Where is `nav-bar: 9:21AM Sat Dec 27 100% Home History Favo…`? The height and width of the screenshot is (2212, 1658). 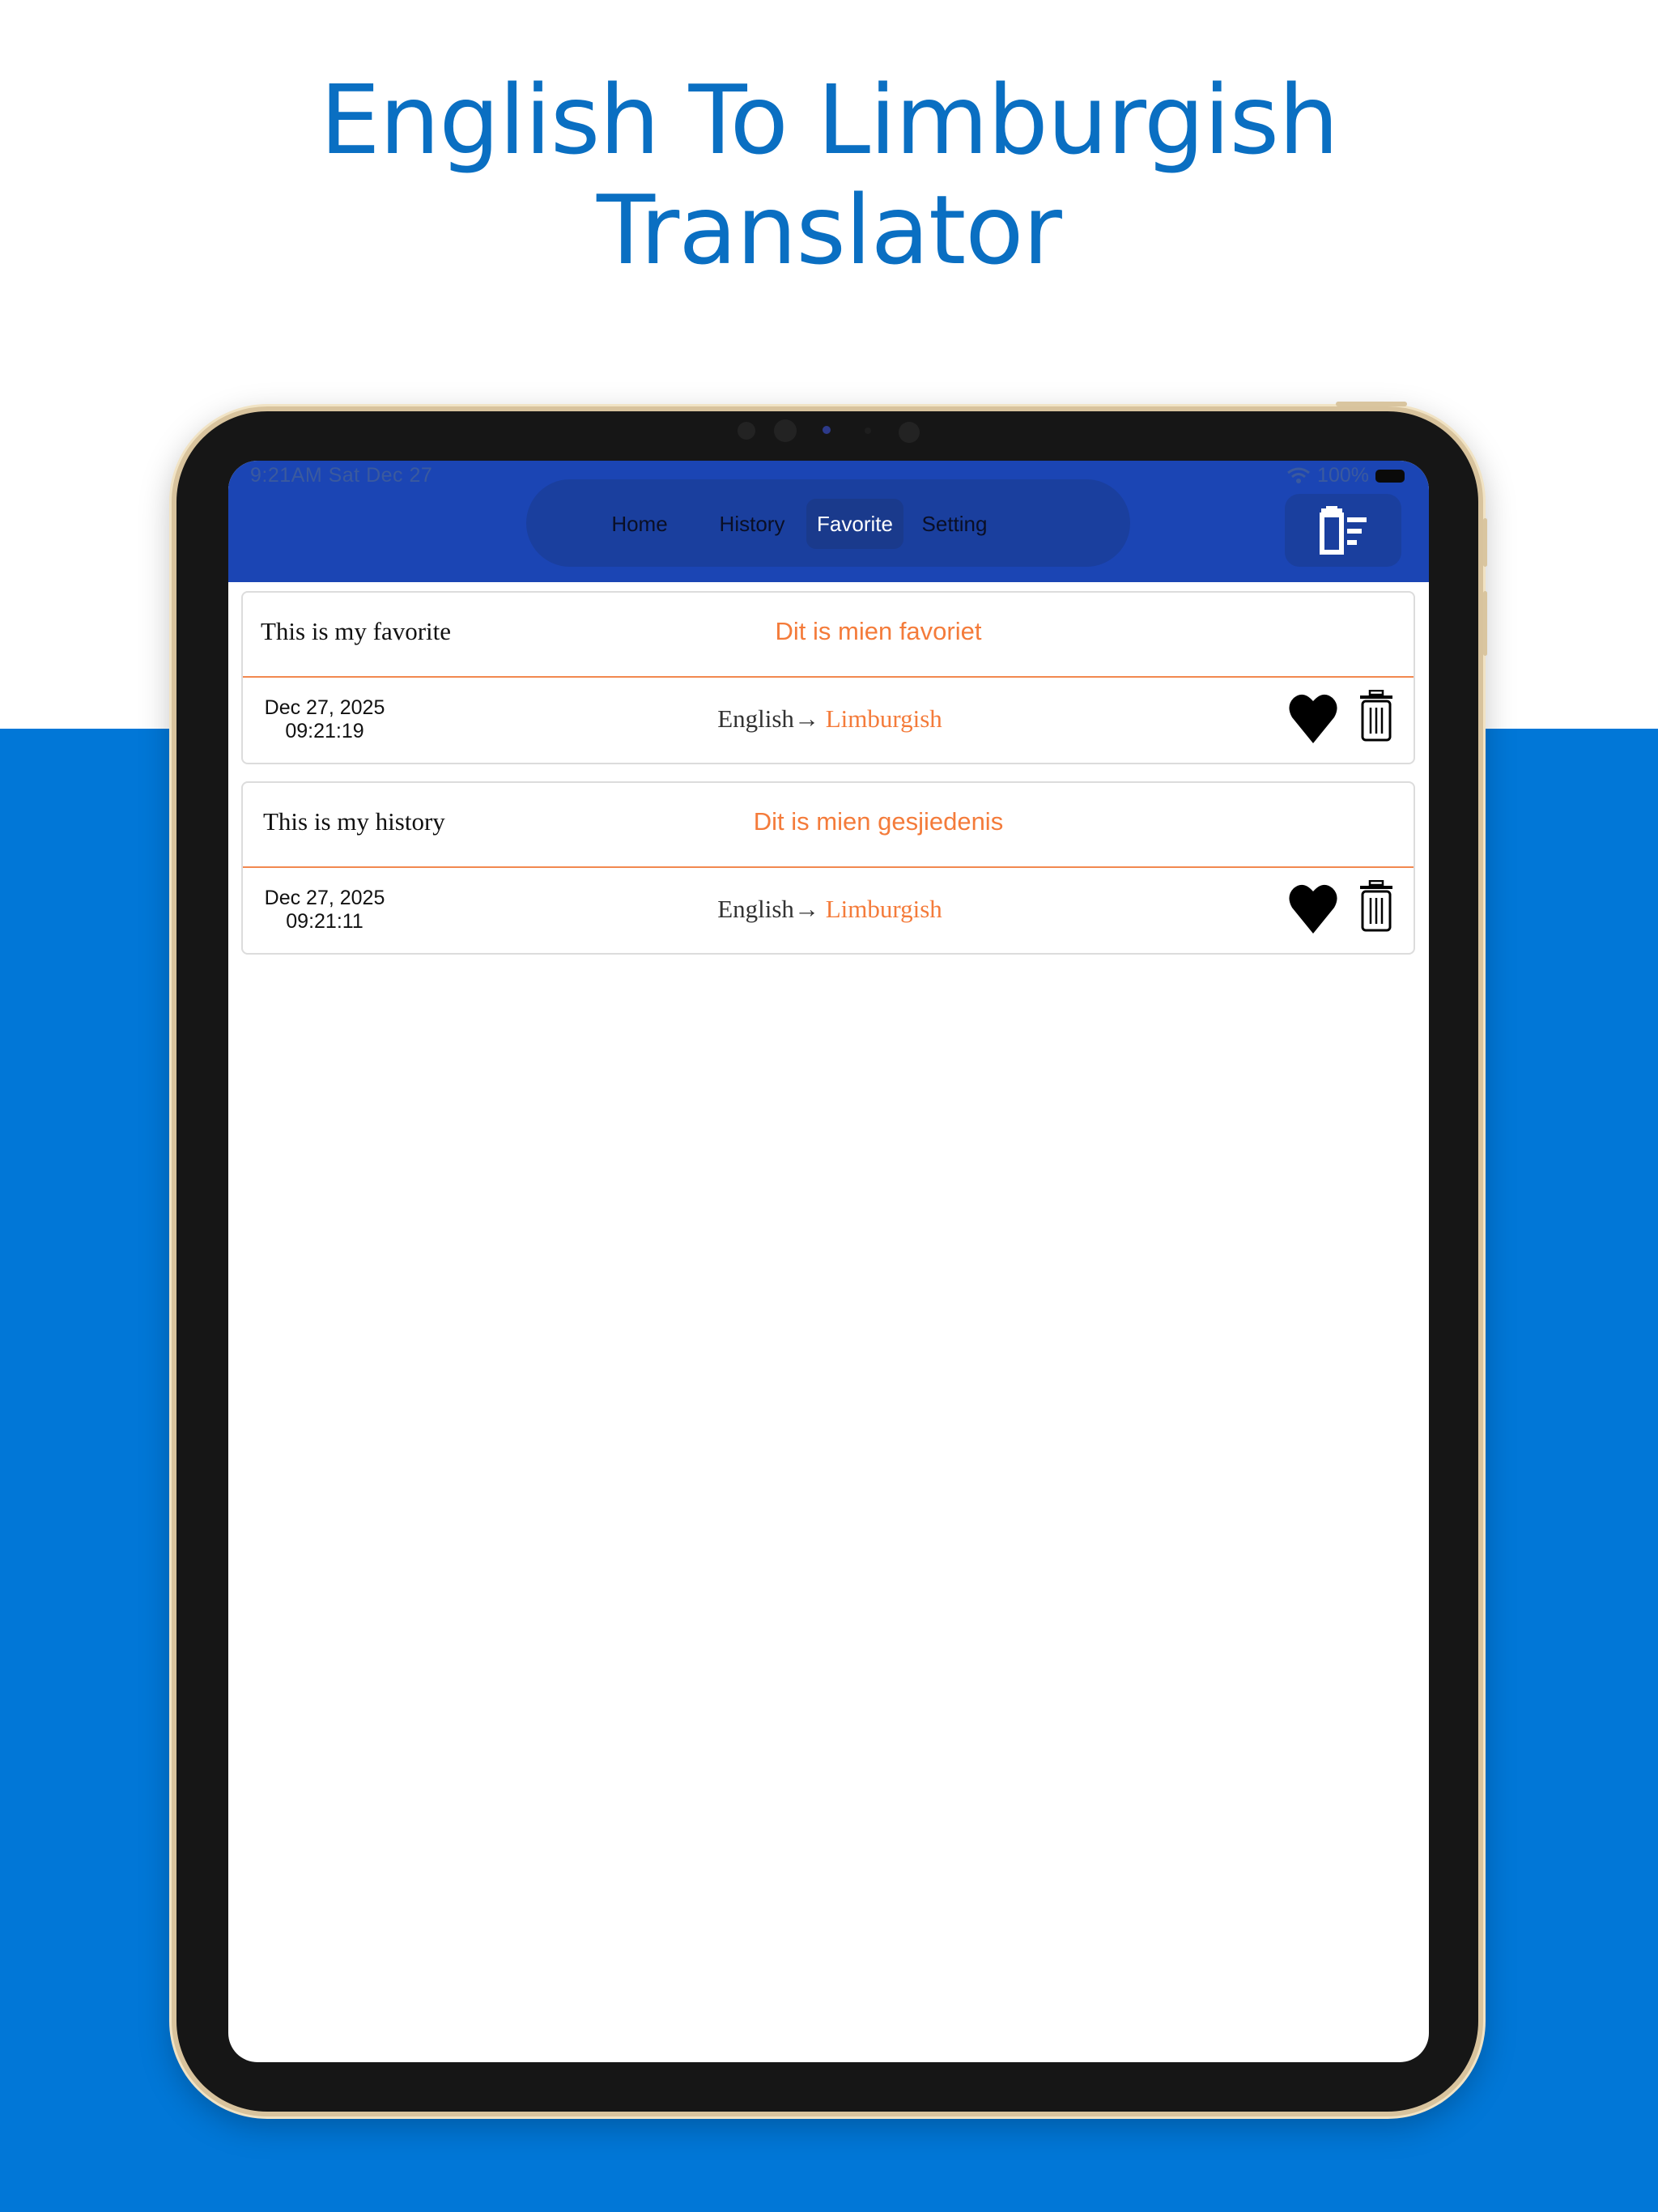
nav-bar: 9:21AM Sat Dec 27 100% Home History Favo… is located at coordinates (828, 522).